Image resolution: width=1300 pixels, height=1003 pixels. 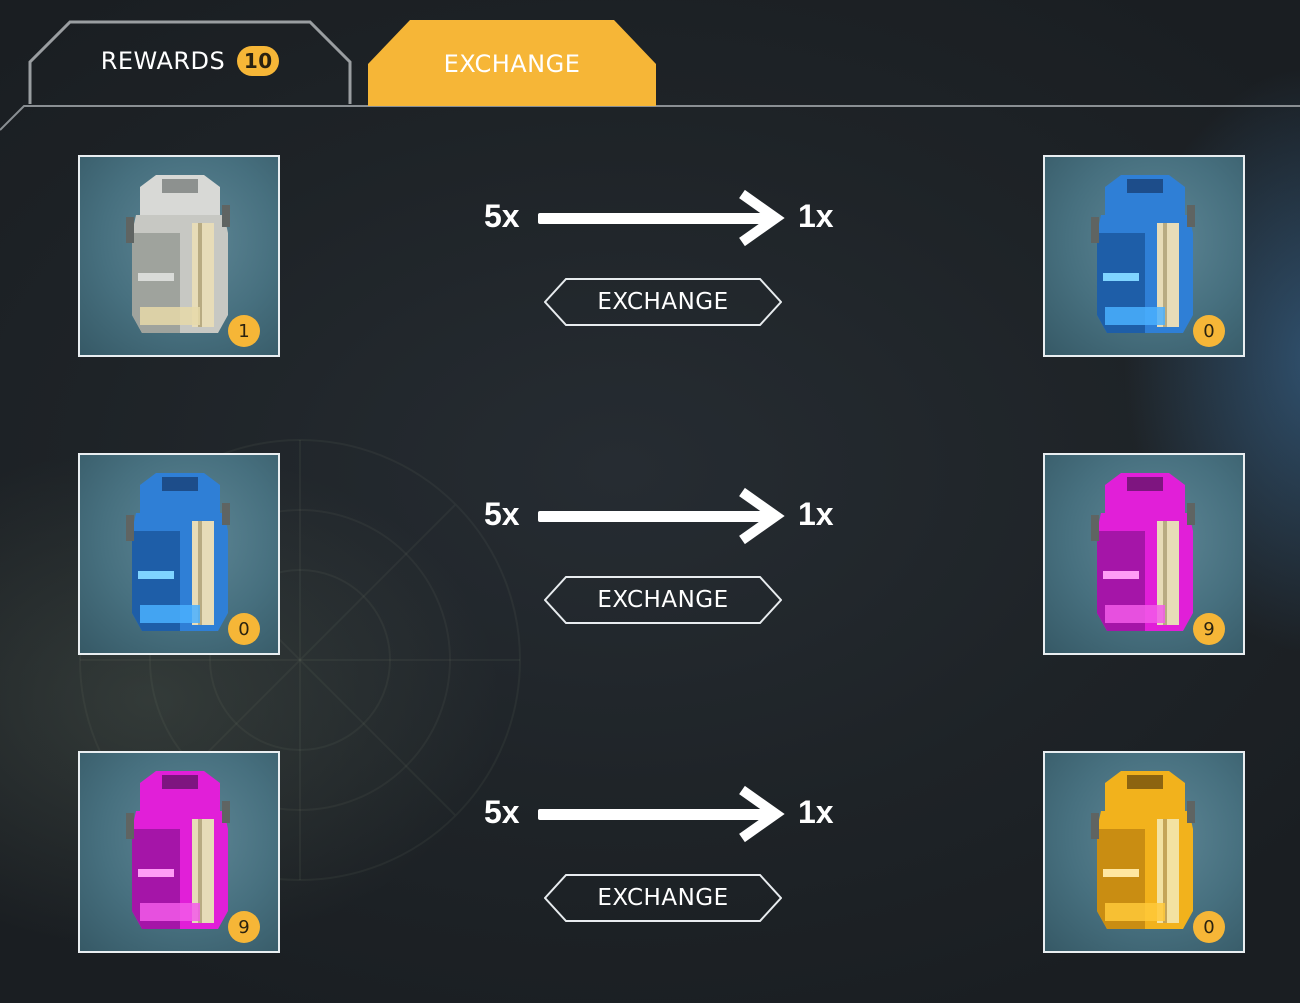 What do you see at coordinates (258, 61) in the screenshot?
I see `rewards-count-badge: 10` at bounding box center [258, 61].